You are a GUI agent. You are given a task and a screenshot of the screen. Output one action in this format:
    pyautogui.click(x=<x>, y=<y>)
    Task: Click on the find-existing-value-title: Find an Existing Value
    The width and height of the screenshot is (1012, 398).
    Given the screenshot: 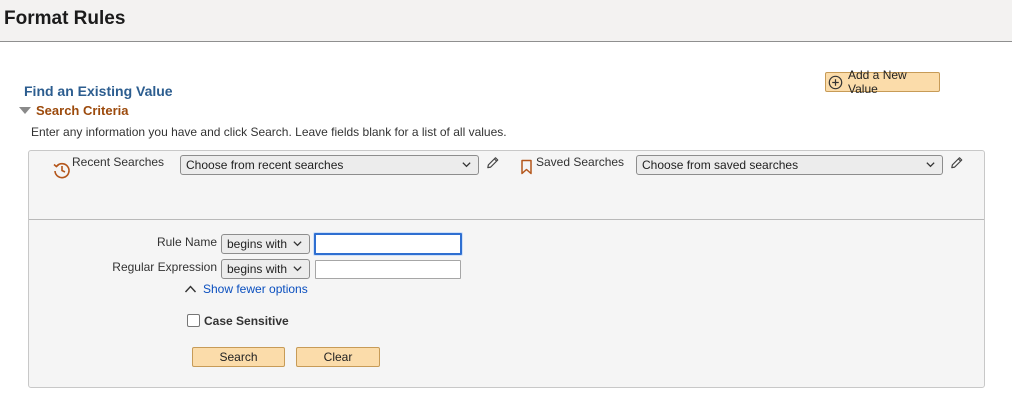 What is the action you would take?
    pyautogui.click(x=98, y=91)
    